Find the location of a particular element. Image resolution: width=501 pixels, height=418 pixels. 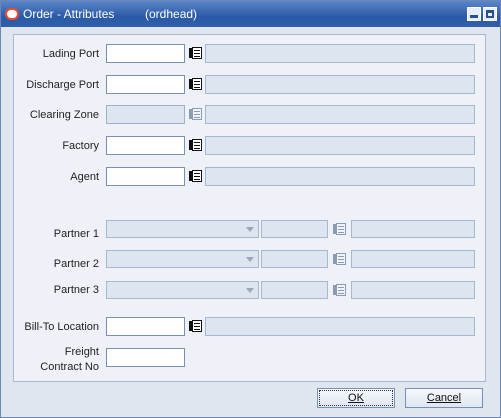

partner2-type-select is located at coordinates (182, 259).